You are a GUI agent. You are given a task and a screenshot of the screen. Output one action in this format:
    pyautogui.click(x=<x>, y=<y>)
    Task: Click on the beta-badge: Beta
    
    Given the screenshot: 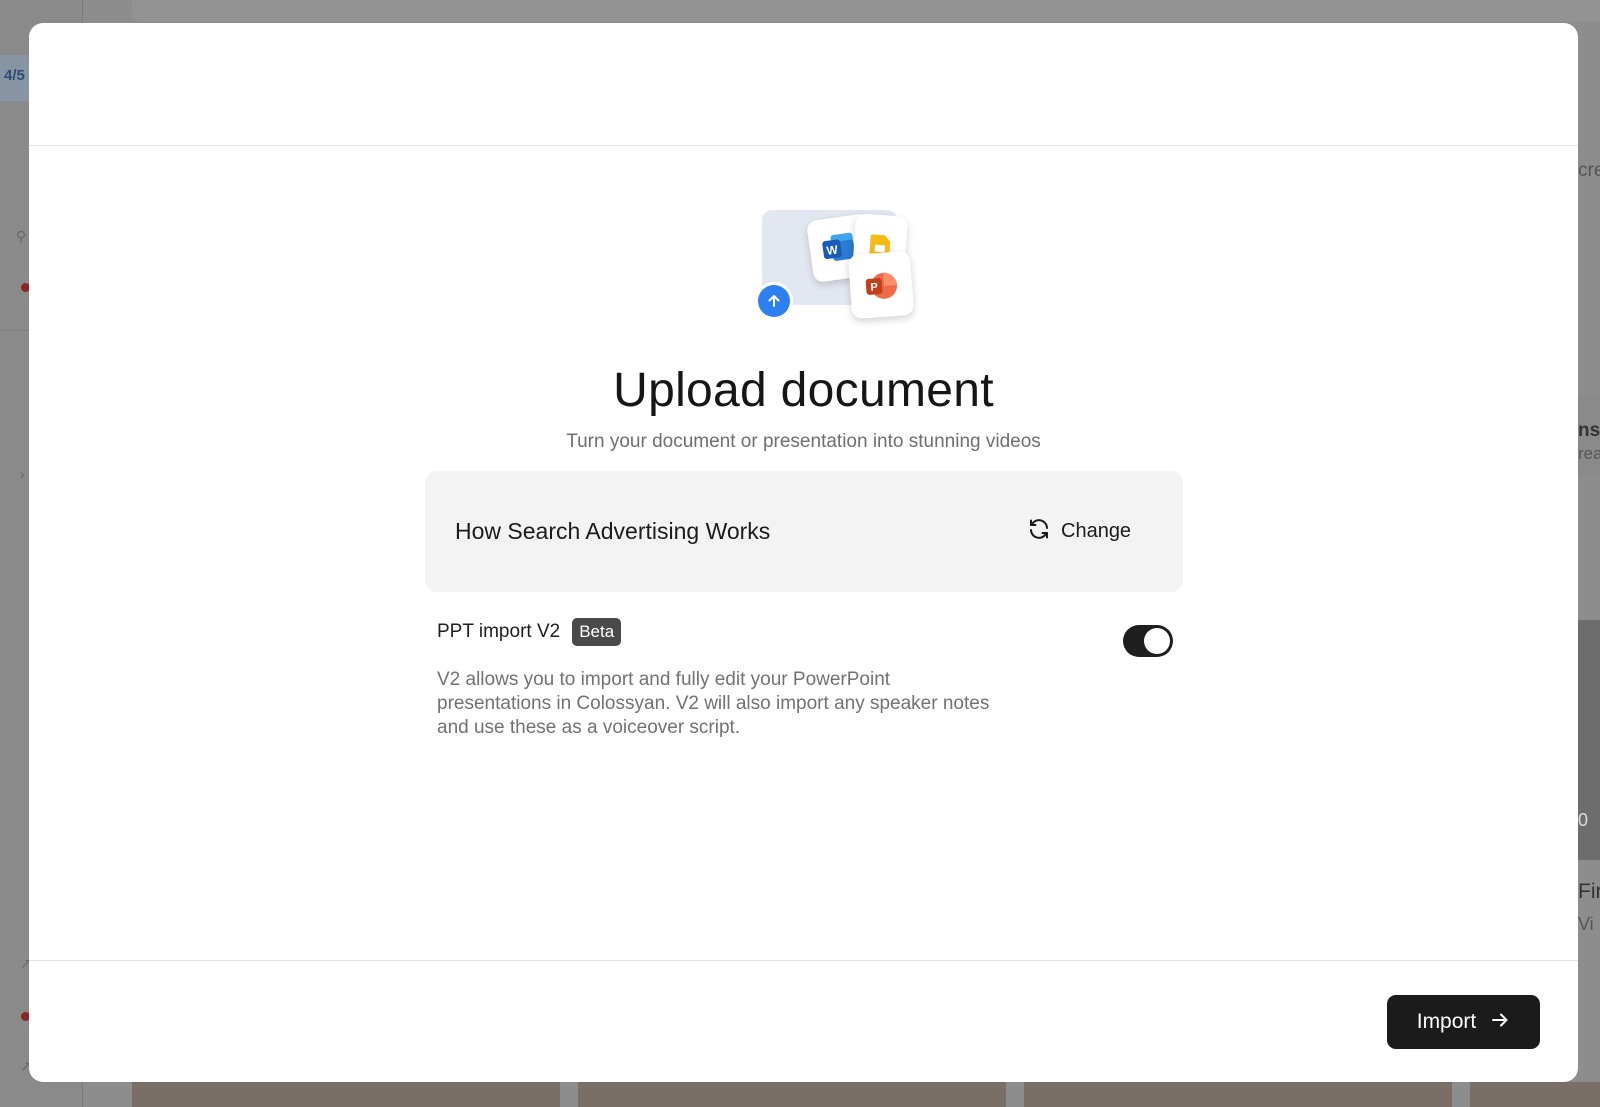 What is the action you would take?
    pyautogui.click(x=597, y=632)
    